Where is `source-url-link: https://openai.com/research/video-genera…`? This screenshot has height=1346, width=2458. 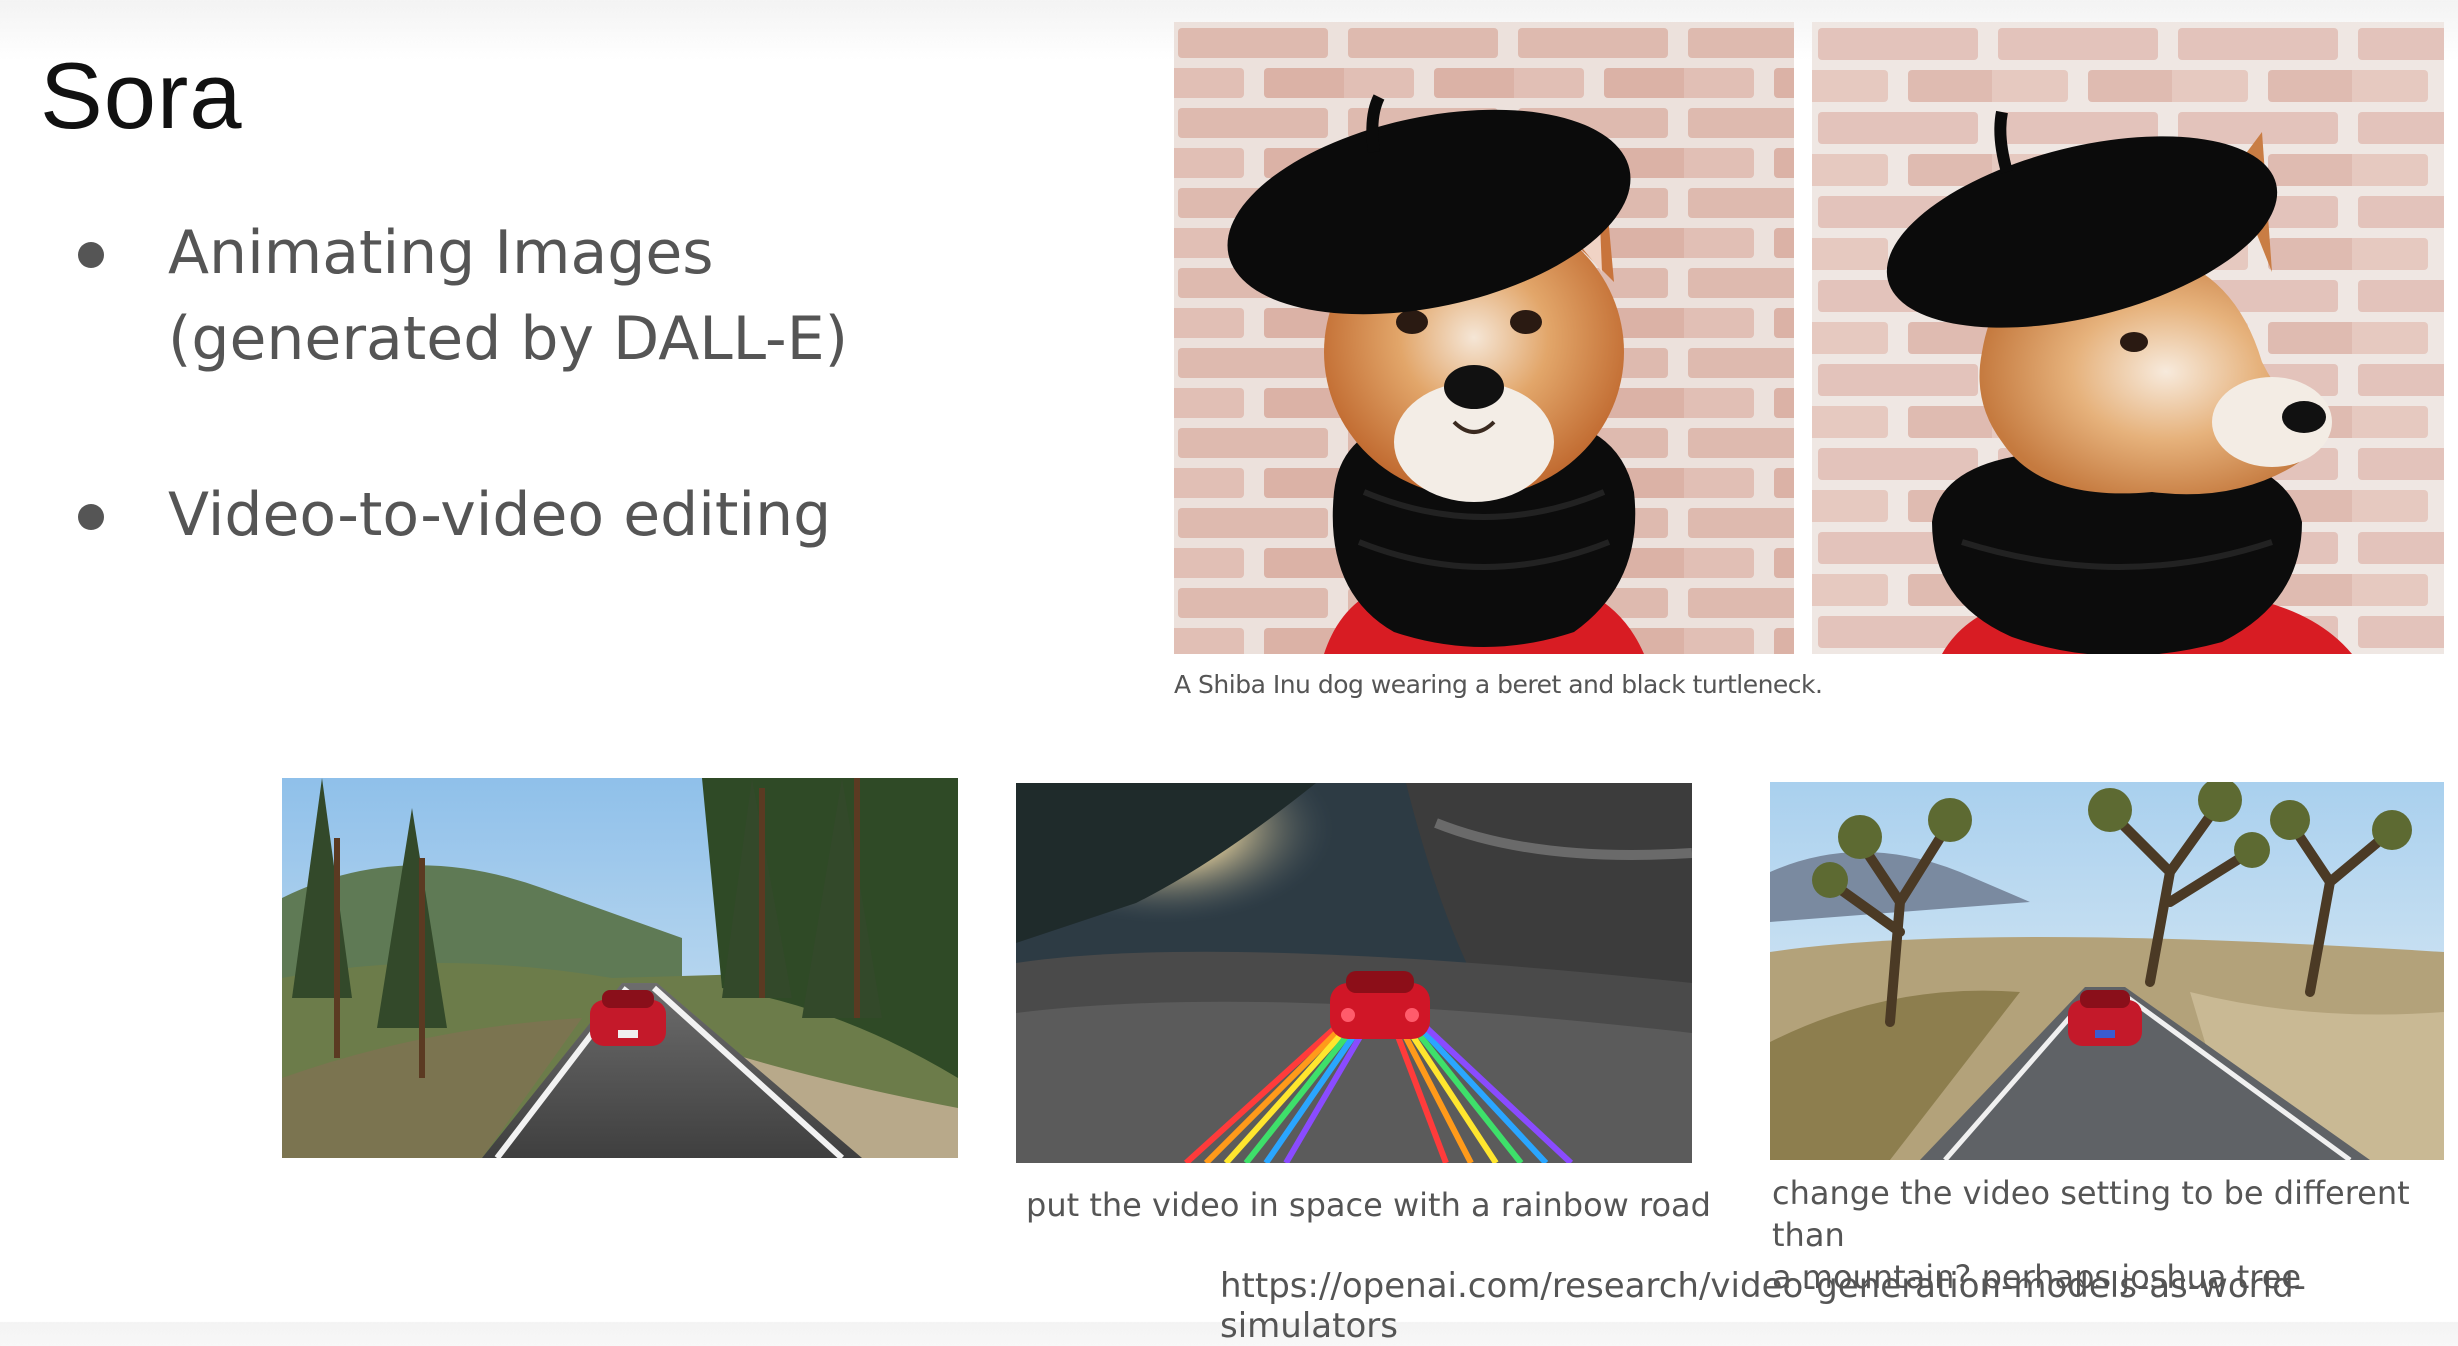
source-url-link: https://openai.com/research/video-genera… is located at coordinates (1839, 1306).